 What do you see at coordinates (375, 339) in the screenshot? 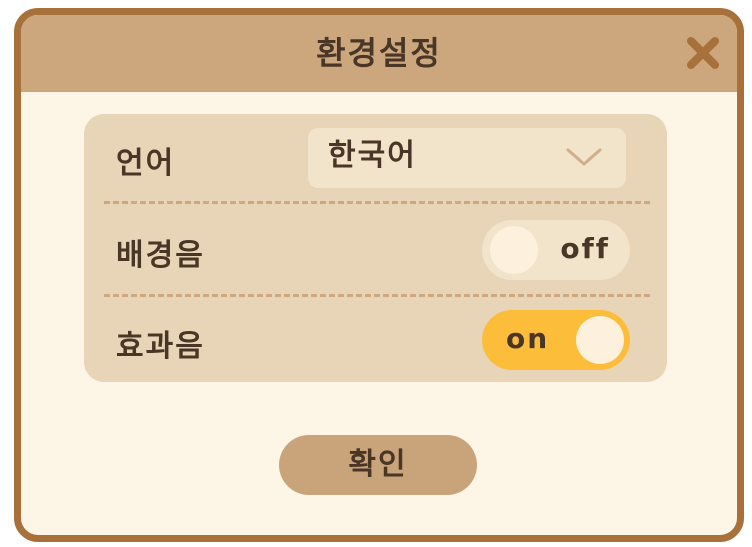
I see `sfx-row: 효과음 on` at bounding box center [375, 339].